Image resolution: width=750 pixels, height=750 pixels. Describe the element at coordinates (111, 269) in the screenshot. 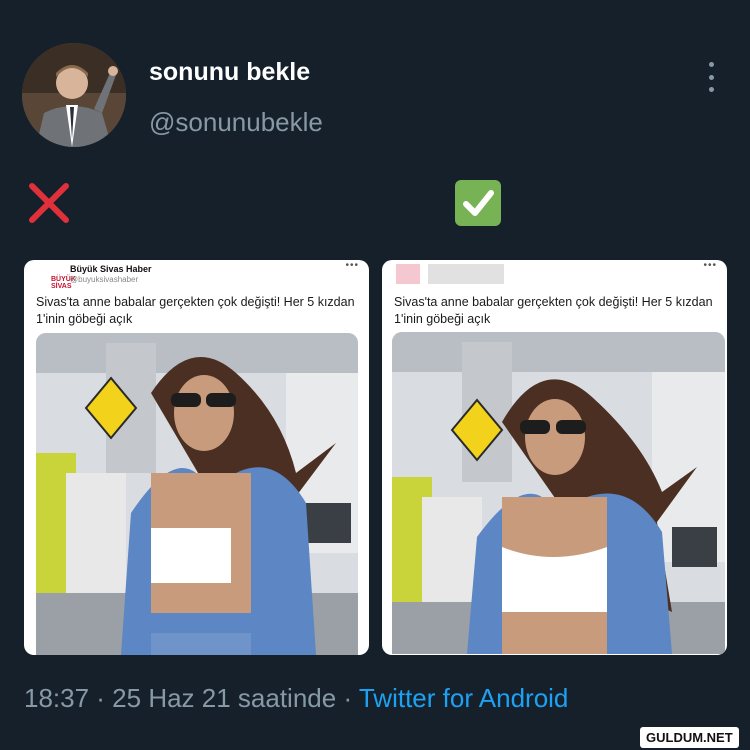

I see `card-account-name: Büyük Sivas Haber` at that location.